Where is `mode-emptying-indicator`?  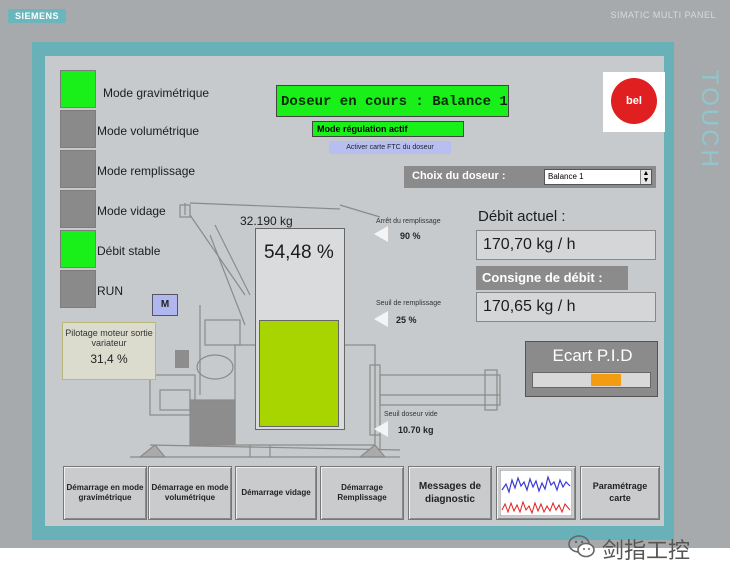
mode-emptying-indicator is located at coordinates (78, 209).